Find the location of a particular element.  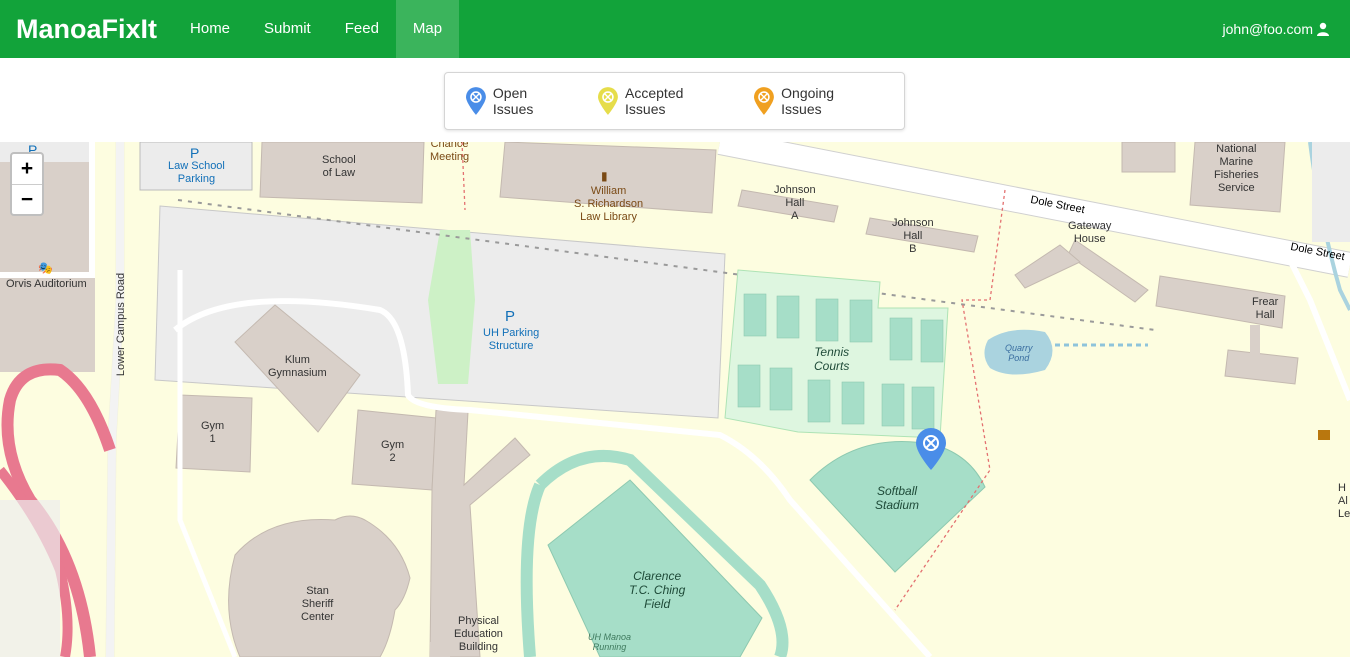

zoom-out-button: − is located at coordinates (27, 199).